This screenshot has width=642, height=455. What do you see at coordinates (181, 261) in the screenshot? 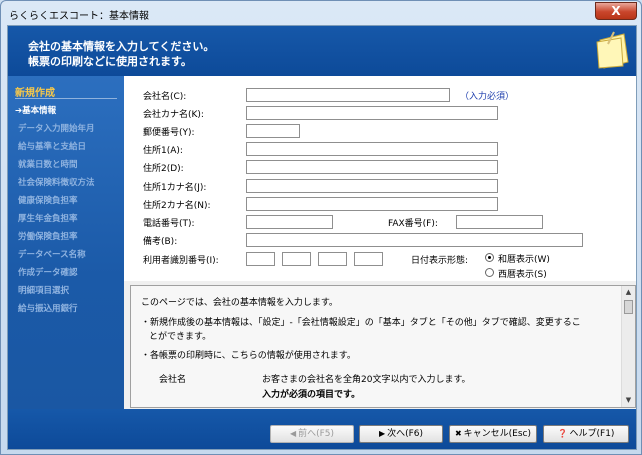
I see `user-id-label: 利用者識別番号(I):` at bounding box center [181, 261].